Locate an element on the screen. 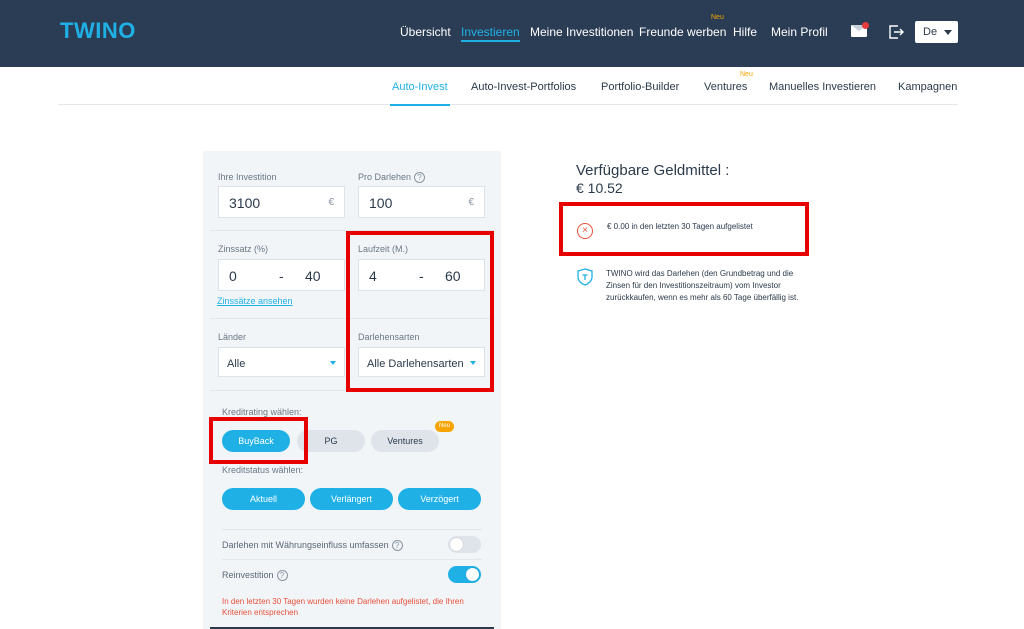 The height and width of the screenshot is (629, 1024). interest-from: 0 is located at coordinates (233, 276).